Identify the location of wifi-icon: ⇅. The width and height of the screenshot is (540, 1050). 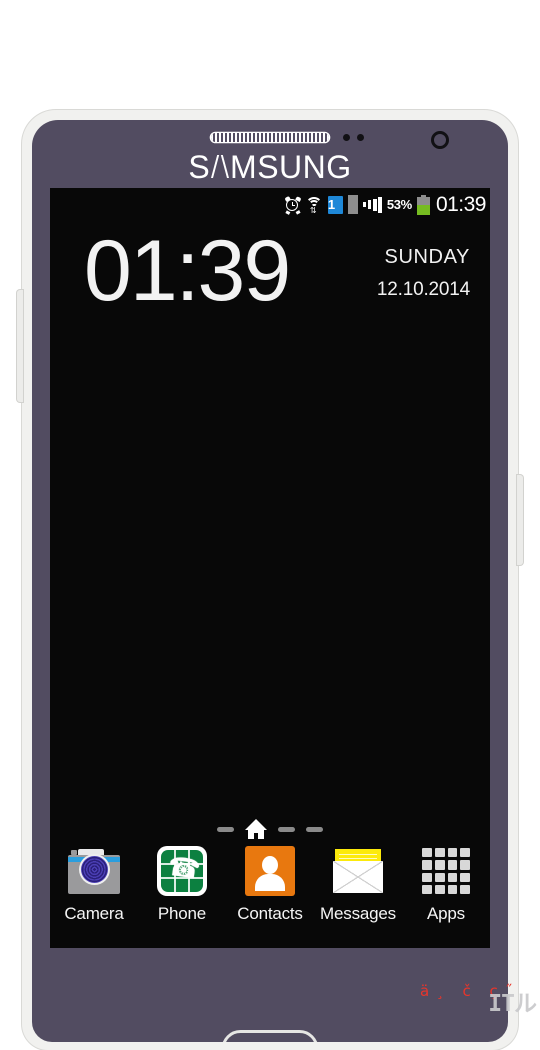
(314, 205).